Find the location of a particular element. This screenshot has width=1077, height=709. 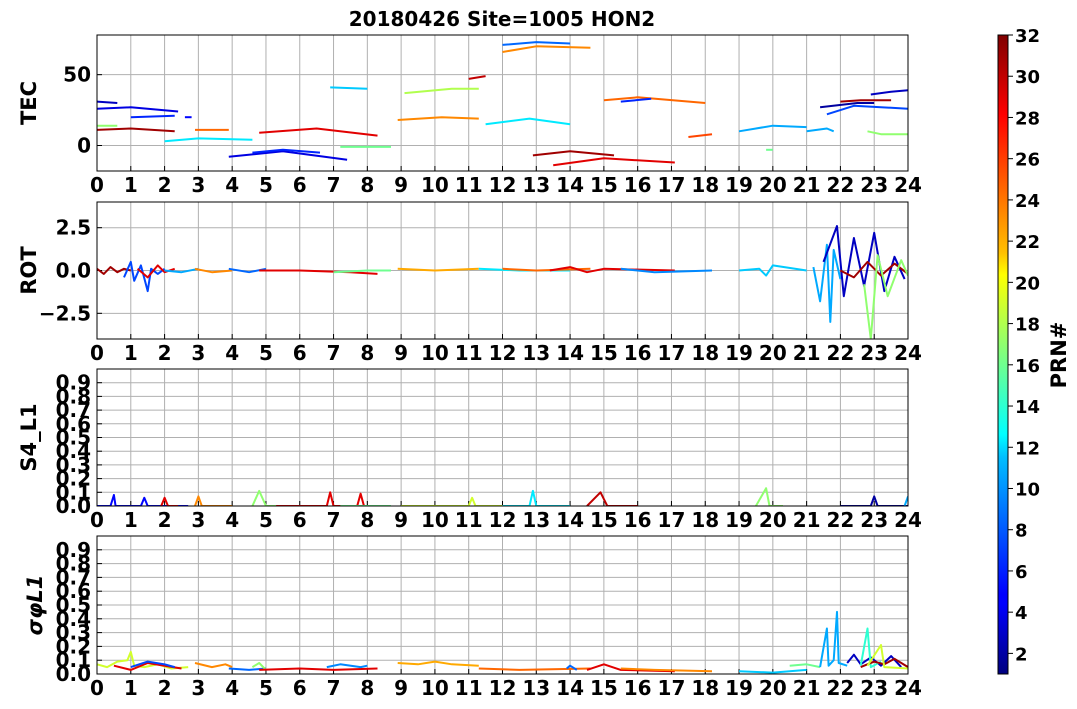

y-tick-label: 0.9 is located at coordinates (73, 383).